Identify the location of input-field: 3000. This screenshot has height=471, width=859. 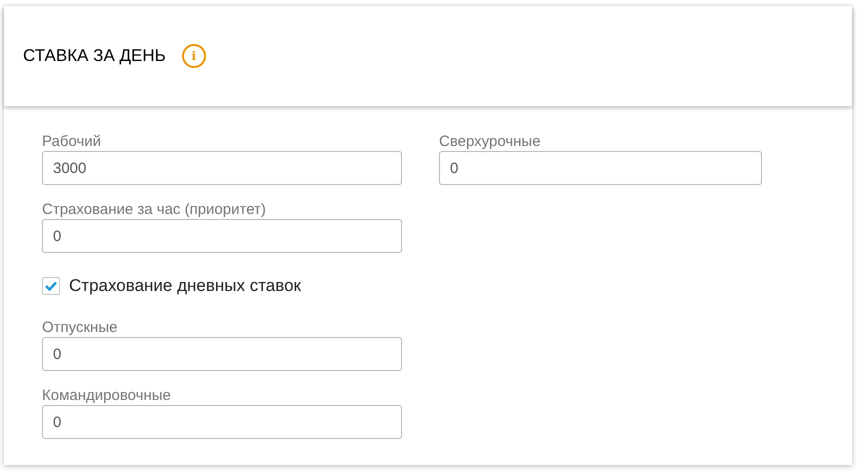
(222, 168).